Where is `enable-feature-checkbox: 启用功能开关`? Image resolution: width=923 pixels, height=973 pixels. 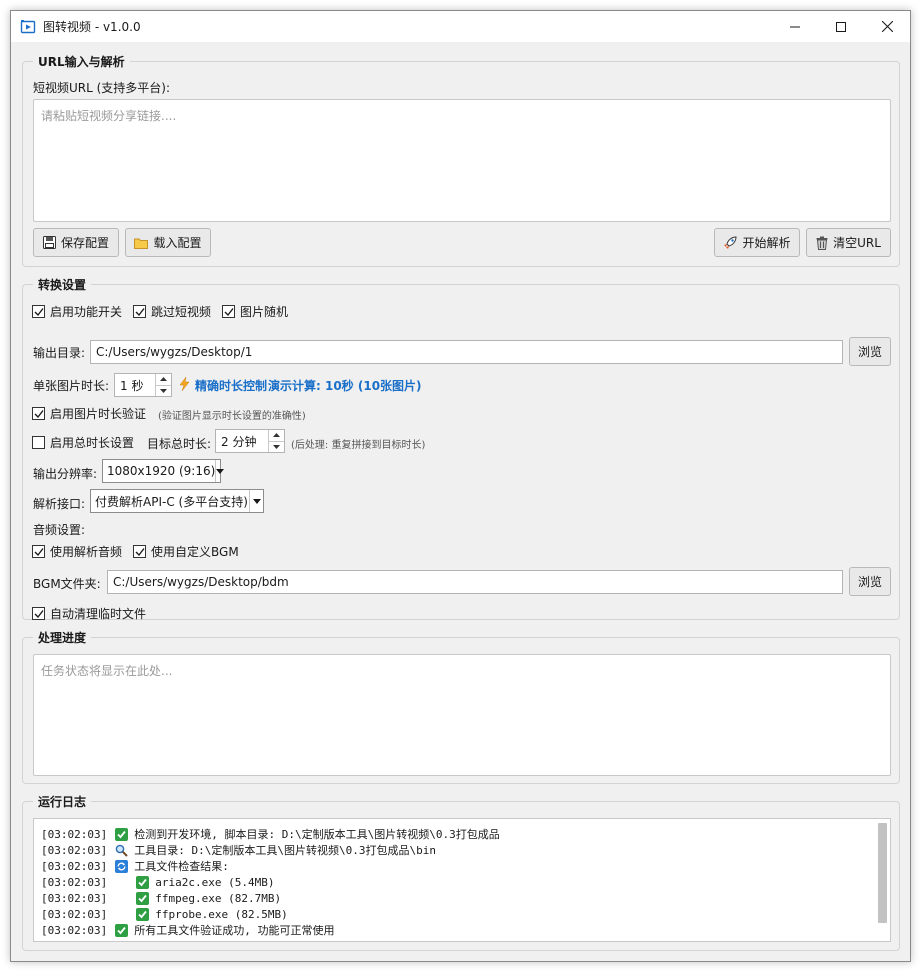 enable-feature-checkbox: 启用功能开关 is located at coordinates (77, 311).